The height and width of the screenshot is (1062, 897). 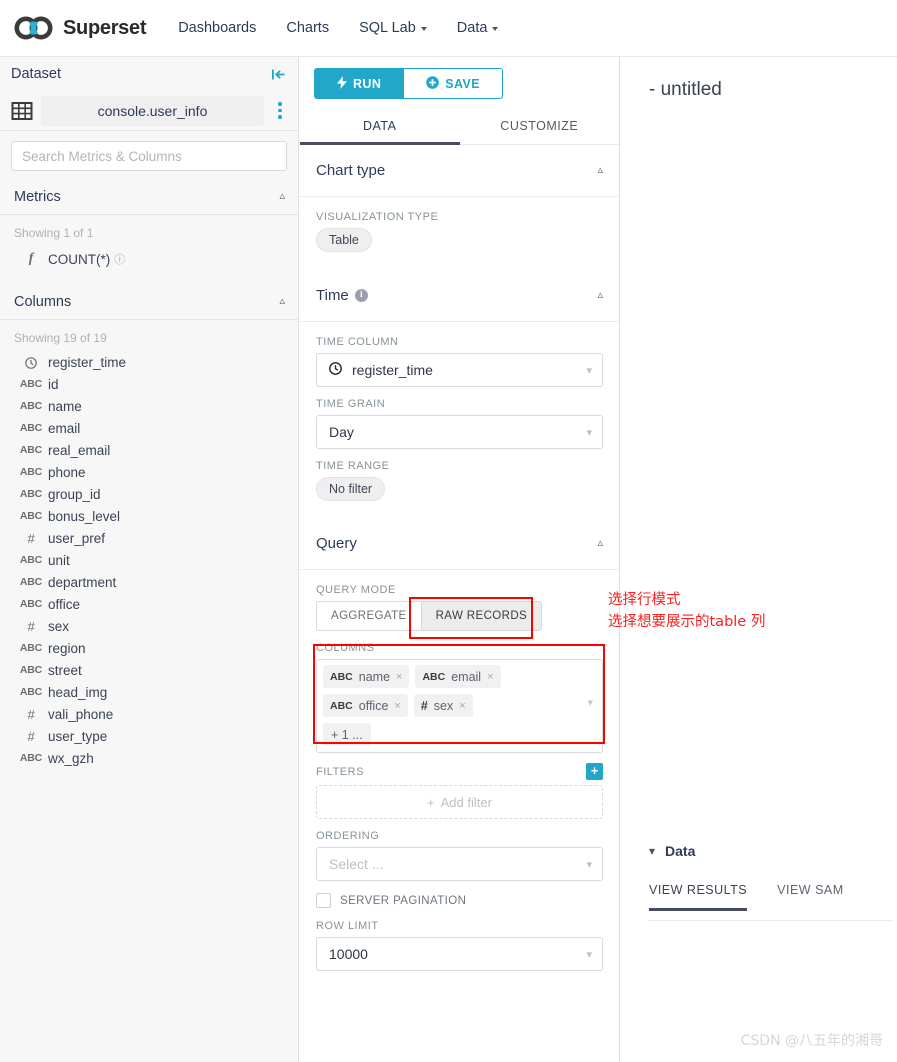 I want to click on server-pagination-checkbox: SERVER PAGINATION, so click(x=459, y=900).